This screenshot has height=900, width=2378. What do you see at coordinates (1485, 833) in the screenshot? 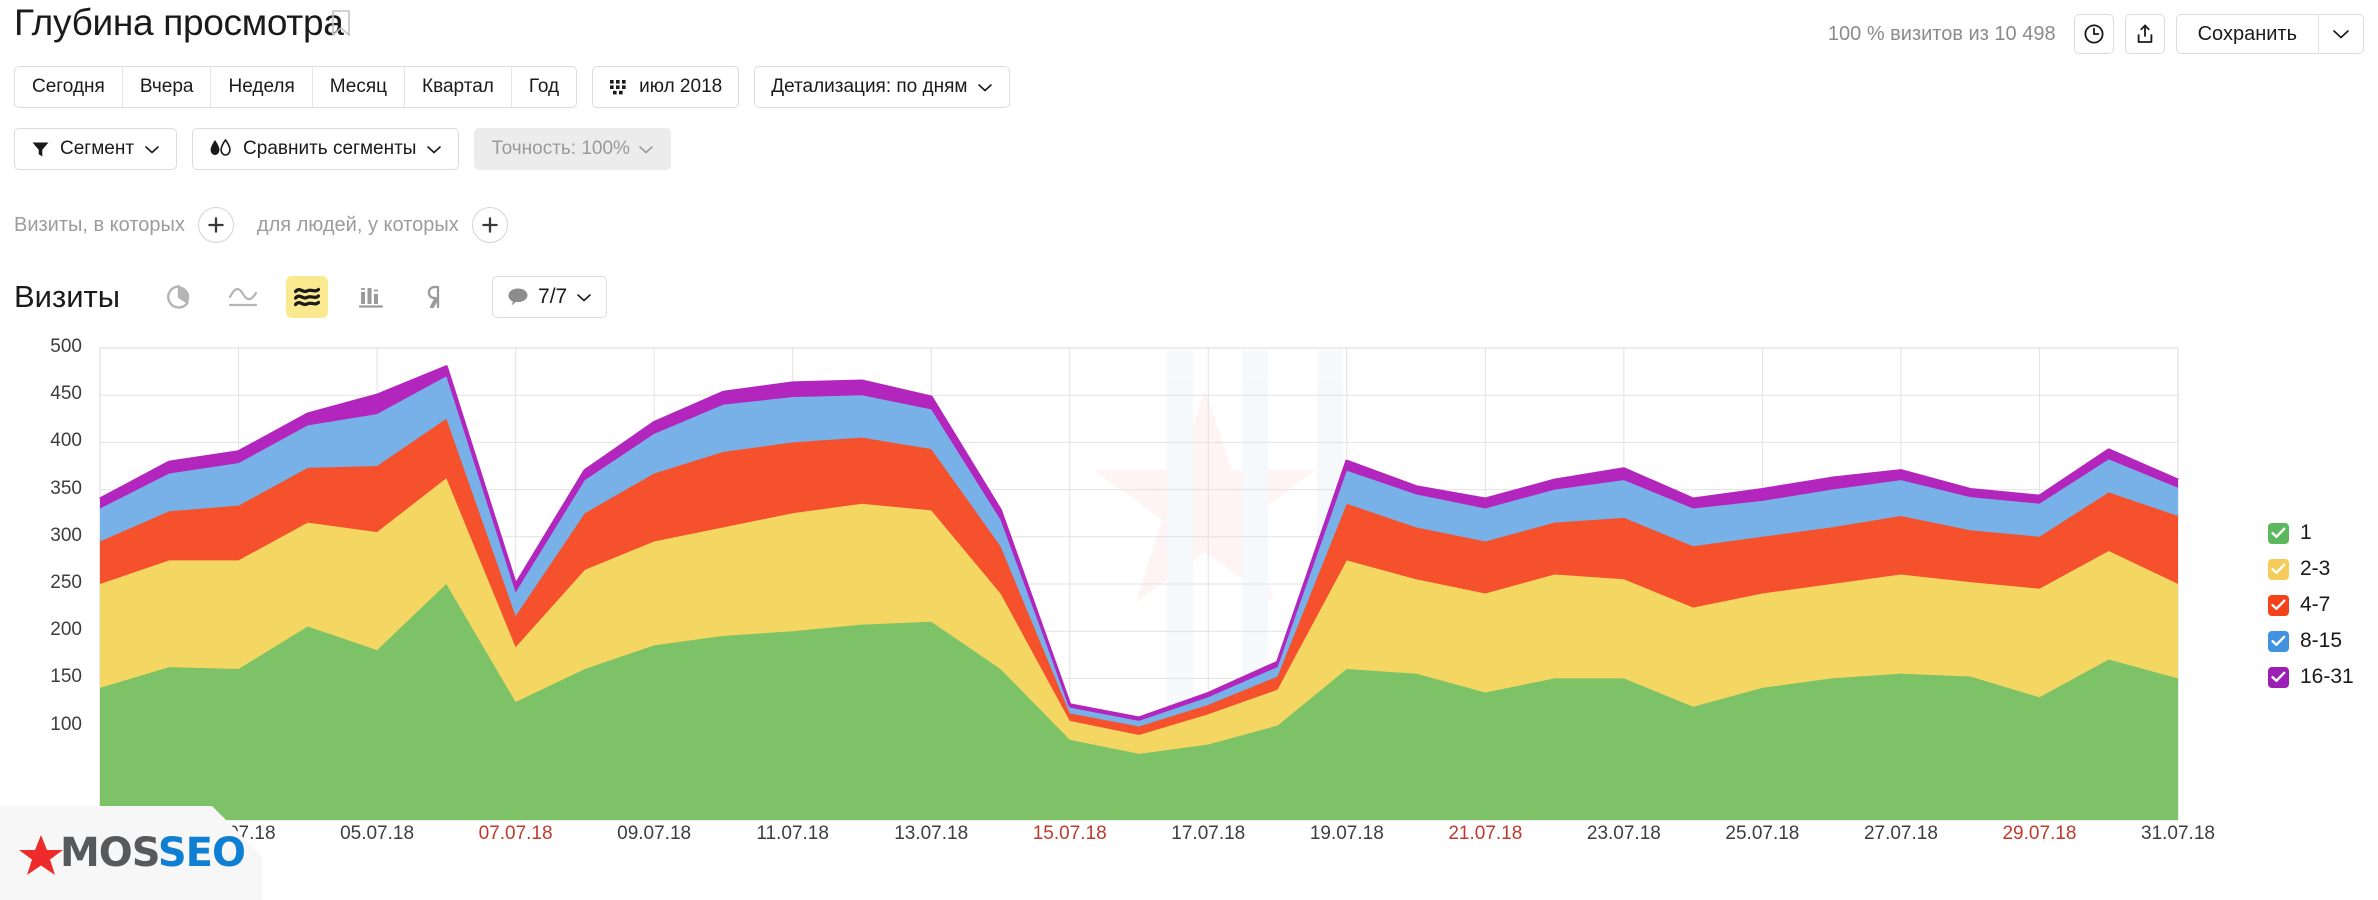
I see `x-axis-tick-label: 21.07.18` at bounding box center [1485, 833].